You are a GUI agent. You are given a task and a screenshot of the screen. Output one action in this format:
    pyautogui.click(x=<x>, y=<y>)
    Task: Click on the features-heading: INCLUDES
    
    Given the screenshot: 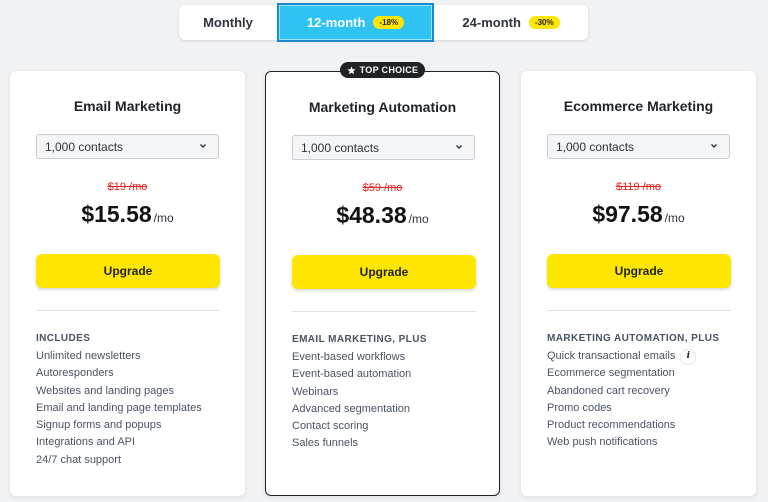 What is the action you would take?
    pyautogui.click(x=63, y=338)
    